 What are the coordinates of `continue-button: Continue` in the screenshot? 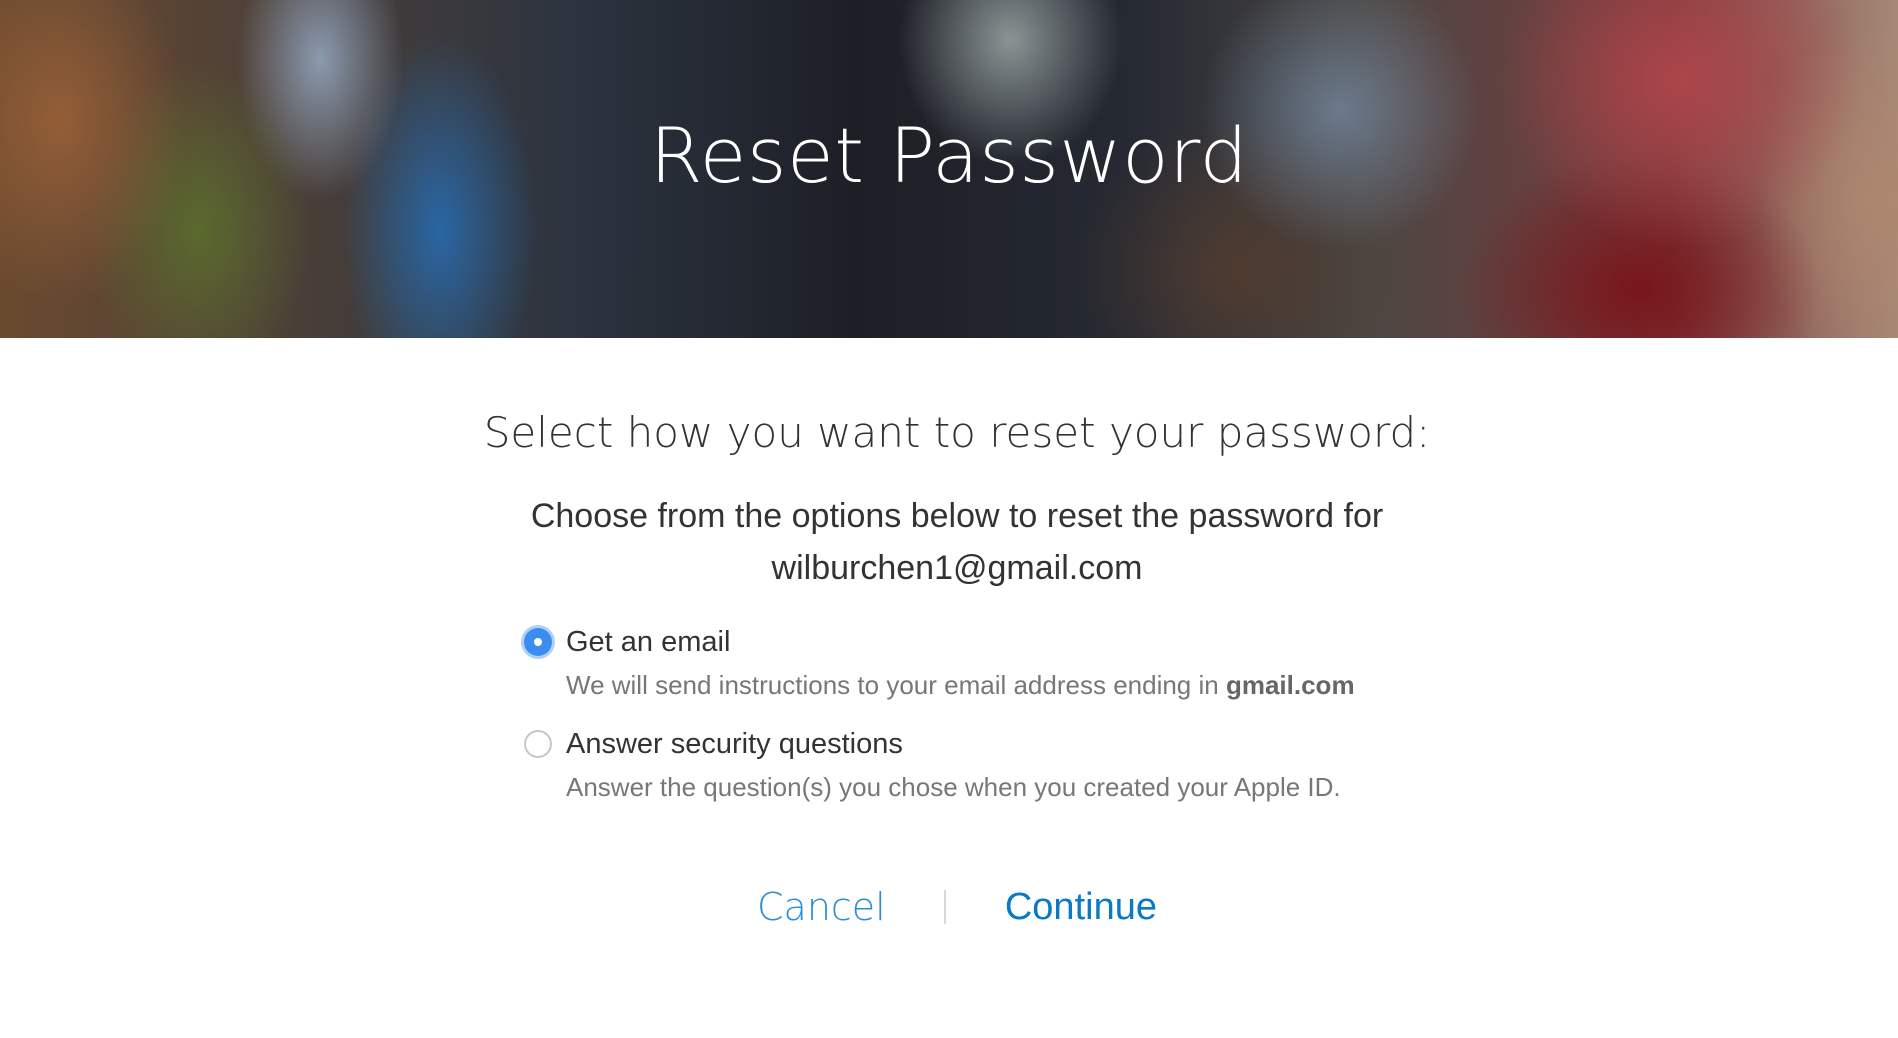 It's located at (1081, 907).